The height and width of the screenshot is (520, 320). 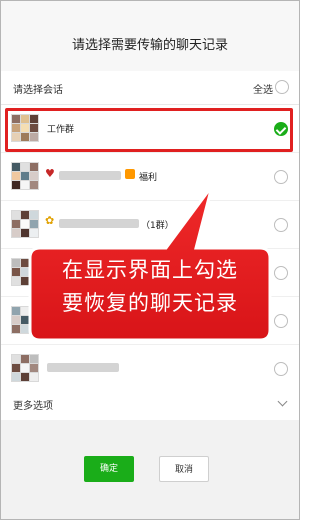 What do you see at coordinates (150, 287) in the screenshot?
I see `callout-text: 在显示界面上勾选 要恢复的聊天记录` at bounding box center [150, 287].